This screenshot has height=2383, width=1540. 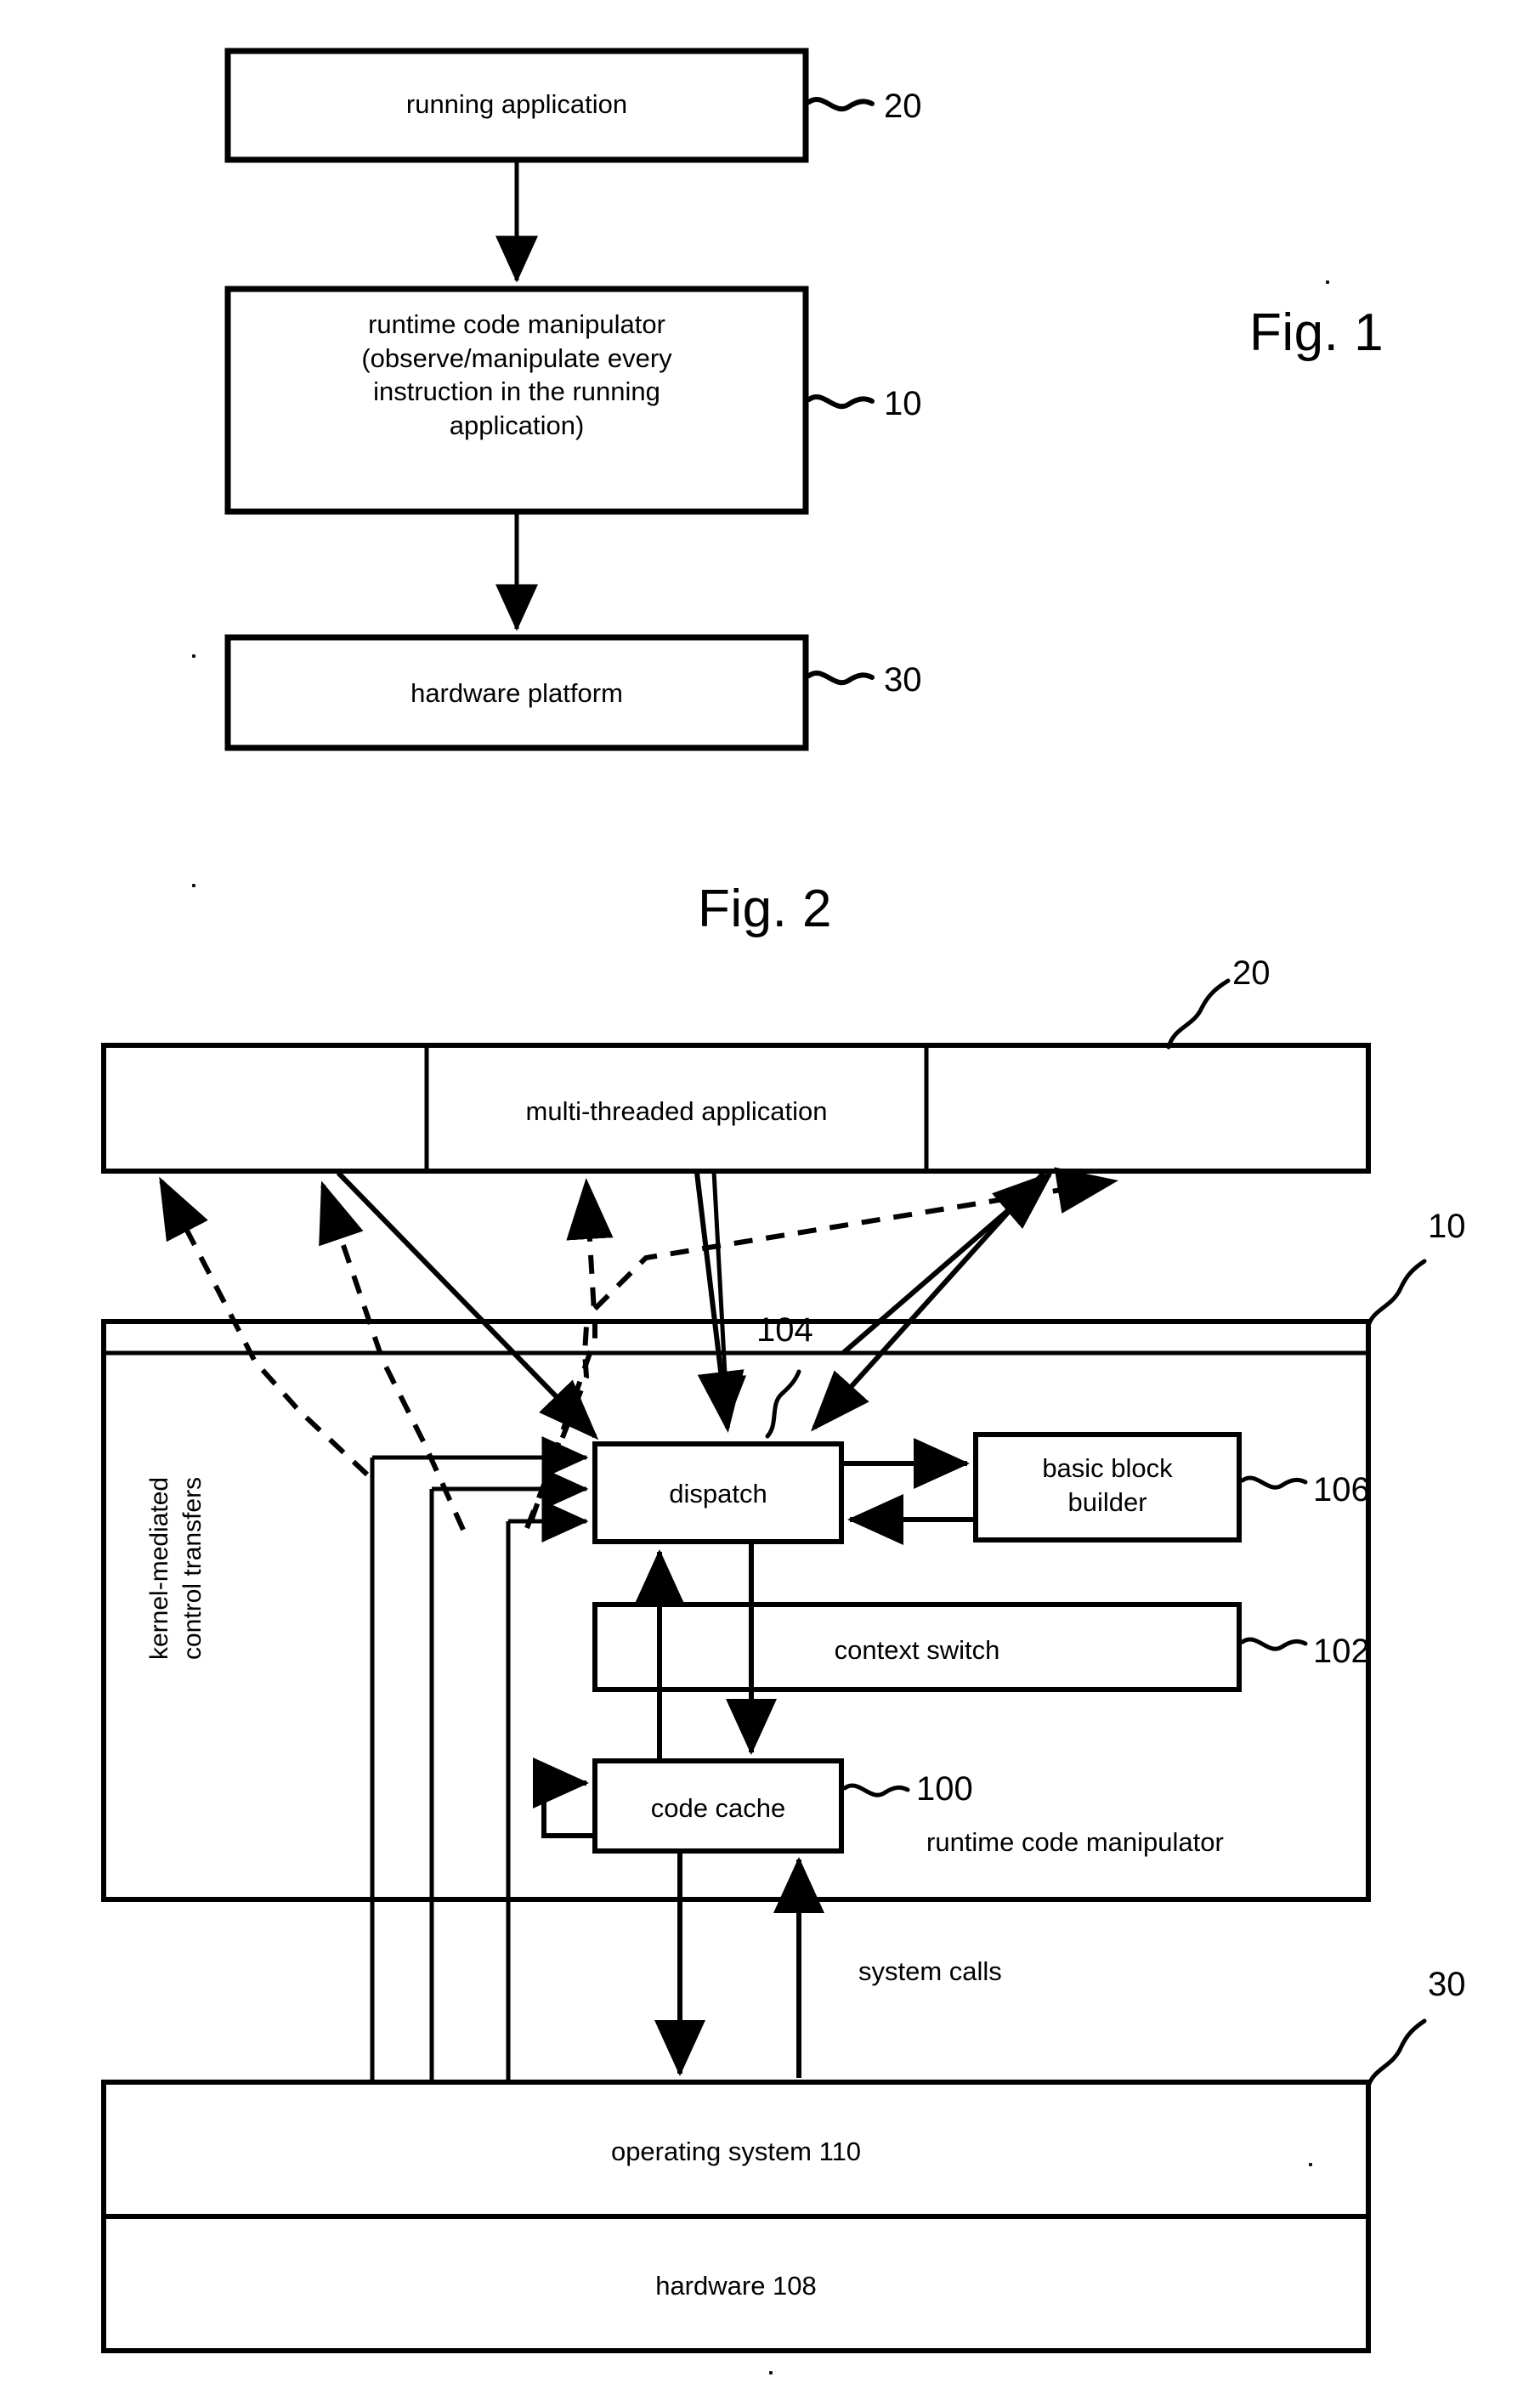 I want to click on fig2-platform-band, so click(x=736, y=2216).